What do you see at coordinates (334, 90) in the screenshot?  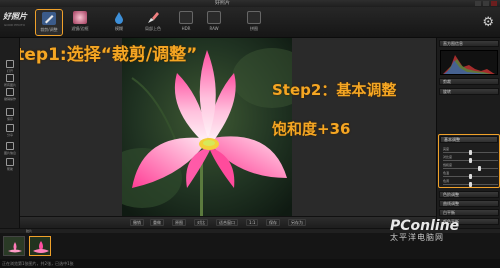 I see `step2-annotation: Step2：基本调整` at bounding box center [334, 90].